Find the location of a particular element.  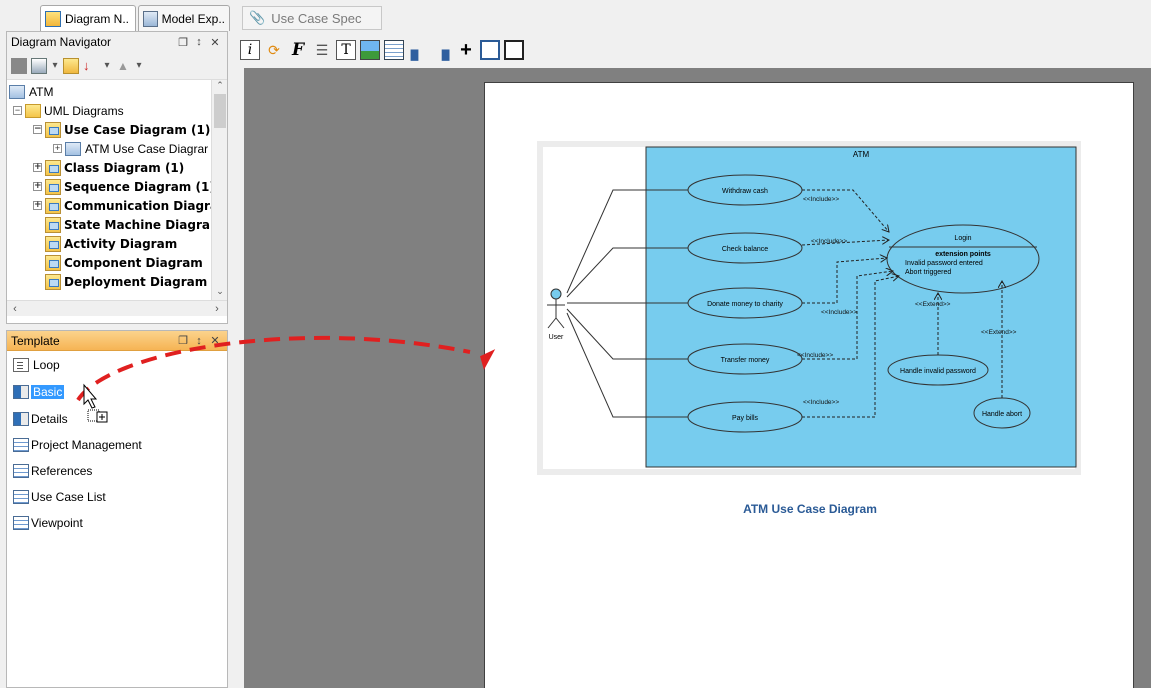

navigator-toolbar: ▾ ↓ ▾ ▲ ▾ is located at coordinates (117, 66).